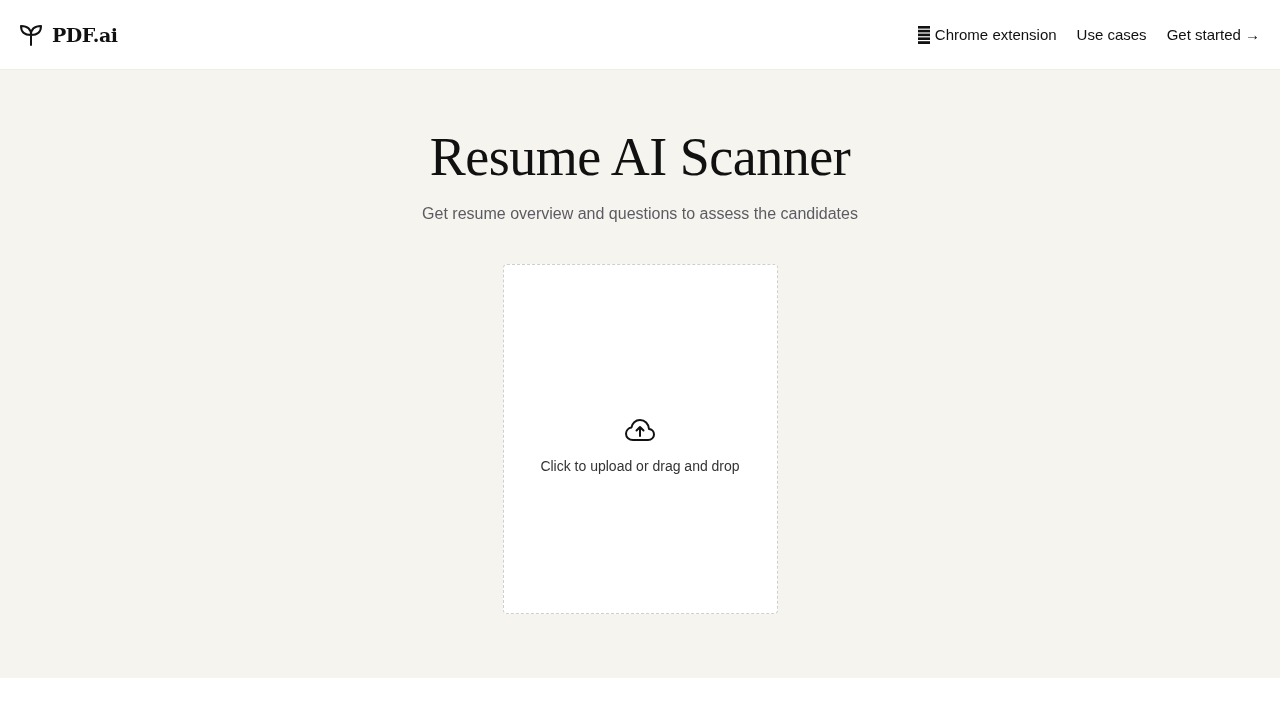  I want to click on striped-bars-icon, so click(923, 34).